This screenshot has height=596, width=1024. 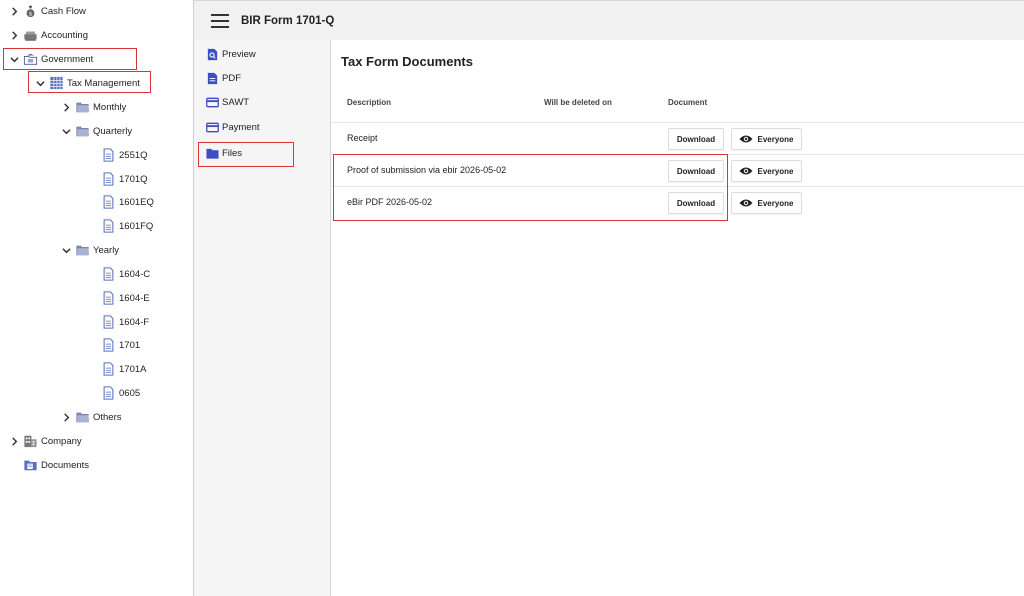 What do you see at coordinates (262, 318) in the screenshot?
I see `form-navigation: Preview PDF SAWT Payment Files` at bounding box center [262, 318].